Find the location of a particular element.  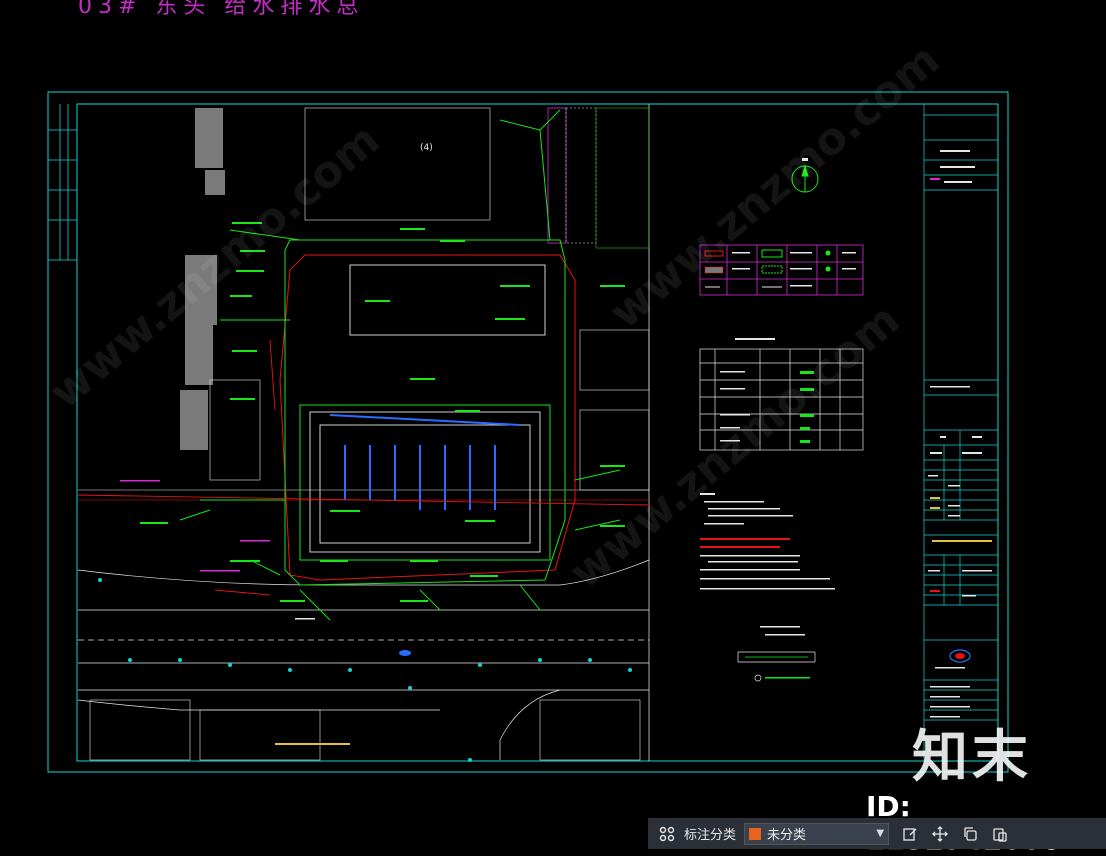

design-notes is located at coordinates (767, 541).